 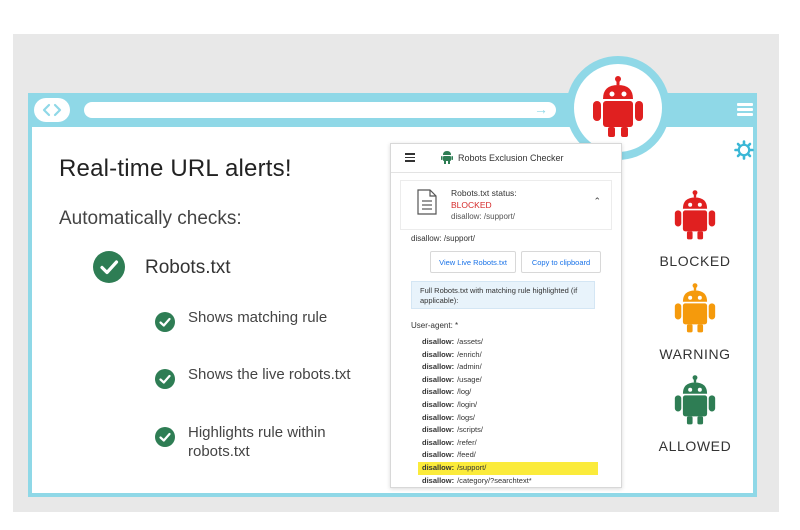 I want to click on popup-title: Robots Exclusion Checker, so click(x=511, y=158).